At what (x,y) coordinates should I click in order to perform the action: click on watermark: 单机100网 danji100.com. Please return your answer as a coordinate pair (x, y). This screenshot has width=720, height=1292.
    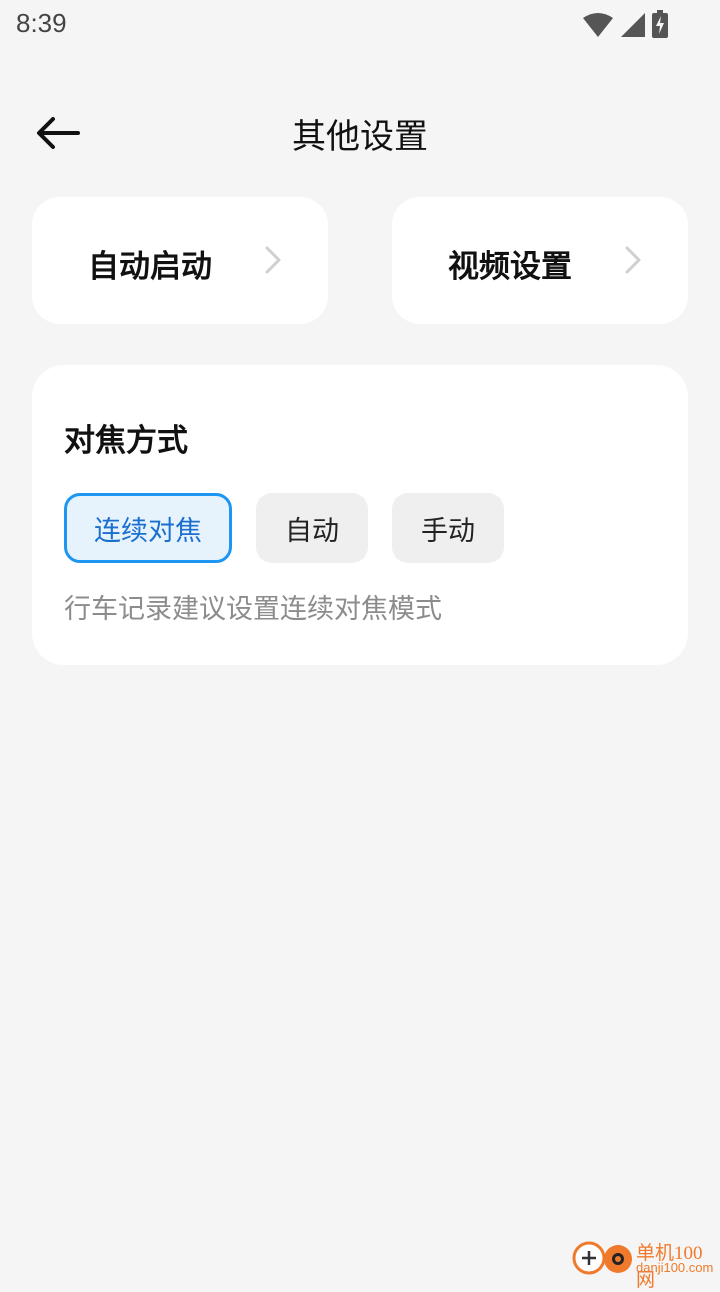
    Looking at the image, I should click on (645, 1262).